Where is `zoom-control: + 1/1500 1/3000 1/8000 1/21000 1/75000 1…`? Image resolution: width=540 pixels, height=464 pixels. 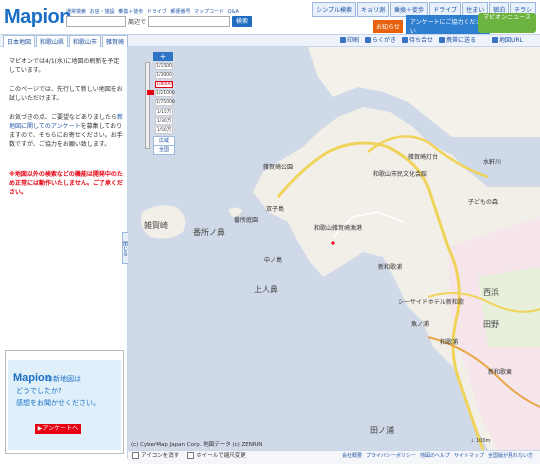 zoom-control: + 1/1500 1/3000 1/8000 1/21000 1/75000 1… is located at coordinates (158, 104).